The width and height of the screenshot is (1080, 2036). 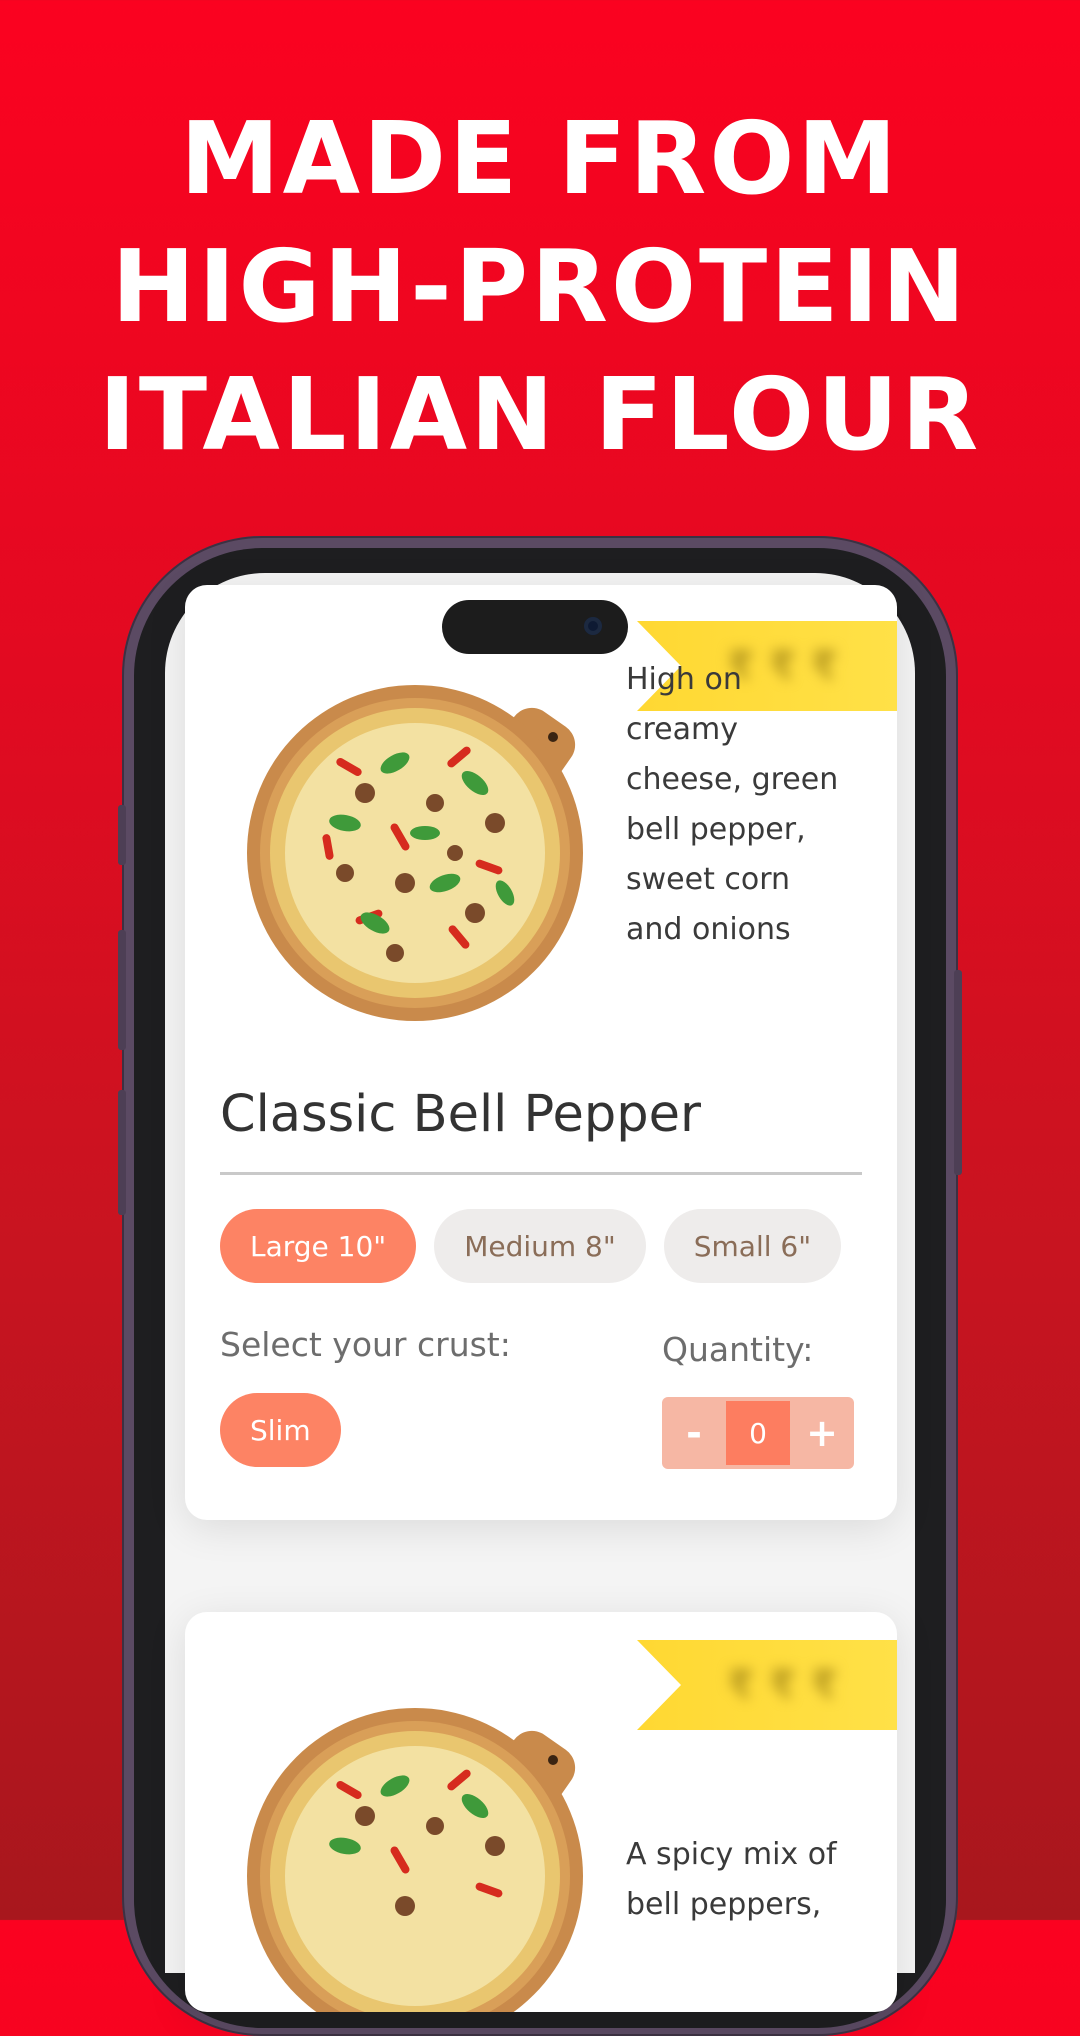 What do you see at coordinates (708, 929) in the screenshot?
I see `description-line: and onions` at bounding box center [708, 929].